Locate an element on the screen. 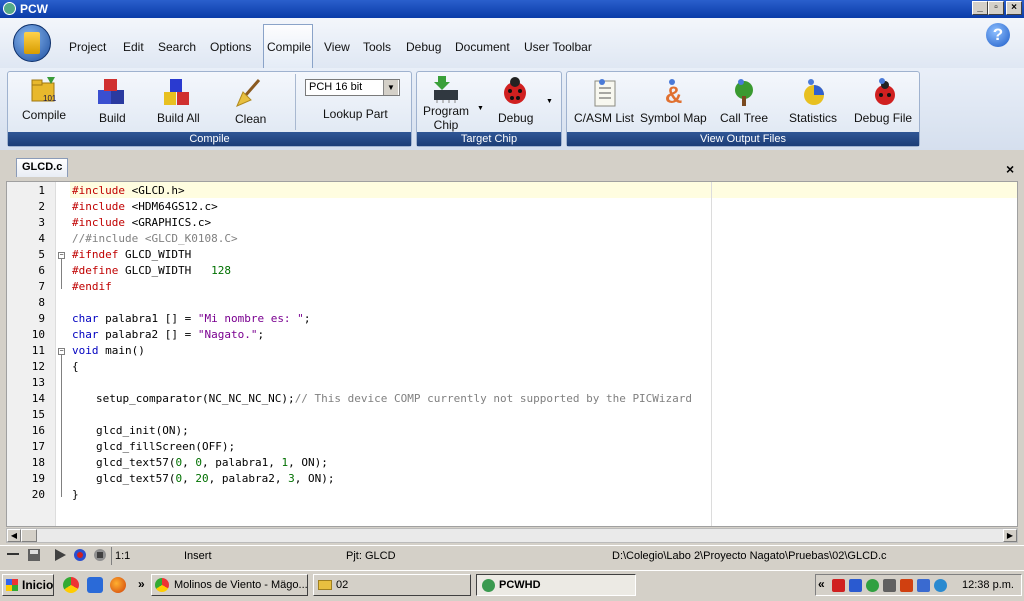 This screenshot has width=1024, height=601. tab-compile: Compile is located at coordinates (289, 47).